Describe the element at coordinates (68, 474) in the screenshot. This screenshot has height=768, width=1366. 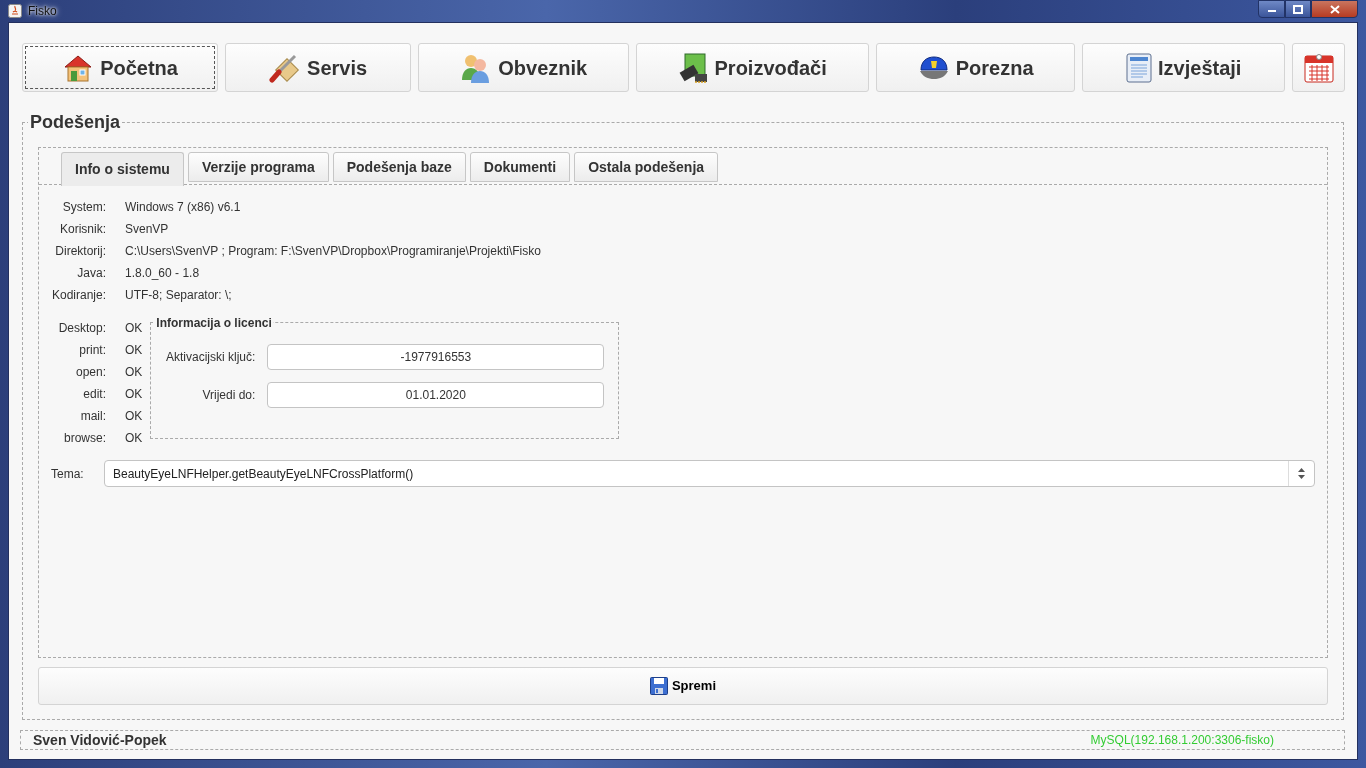
I see `theme-label: Tema:` at that location.